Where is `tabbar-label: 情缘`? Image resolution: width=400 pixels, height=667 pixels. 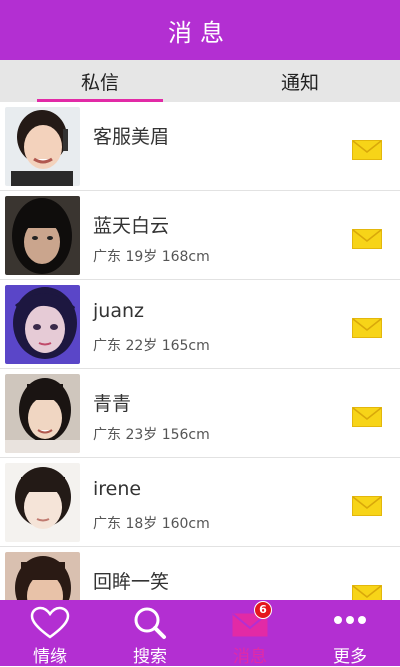 tabbar-label: 情缘 is located at coordinates (50, 657).